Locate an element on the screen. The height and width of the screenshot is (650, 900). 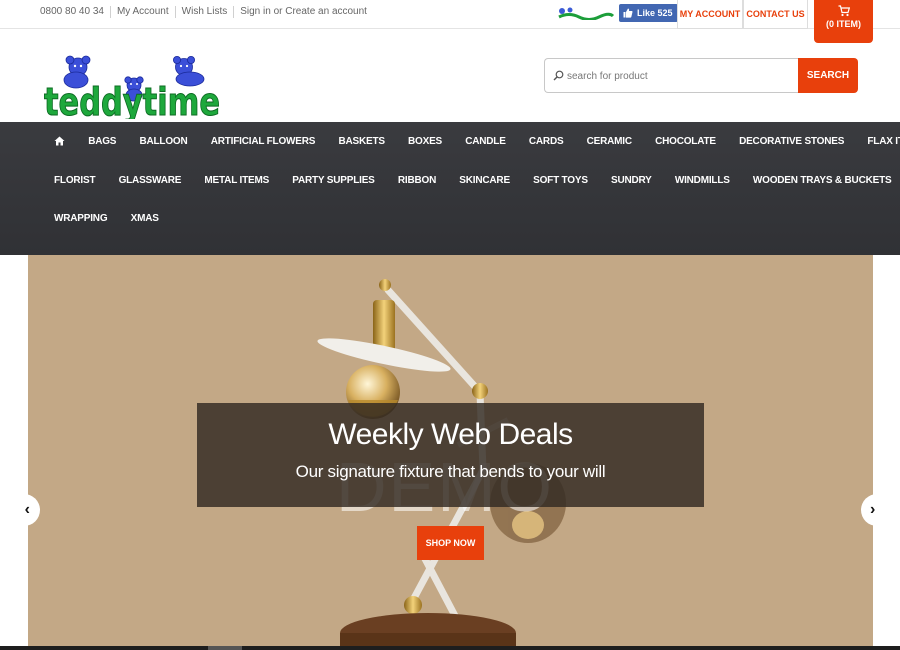
nav-item-candle: CANDLE is located at coordinates (486, 141).